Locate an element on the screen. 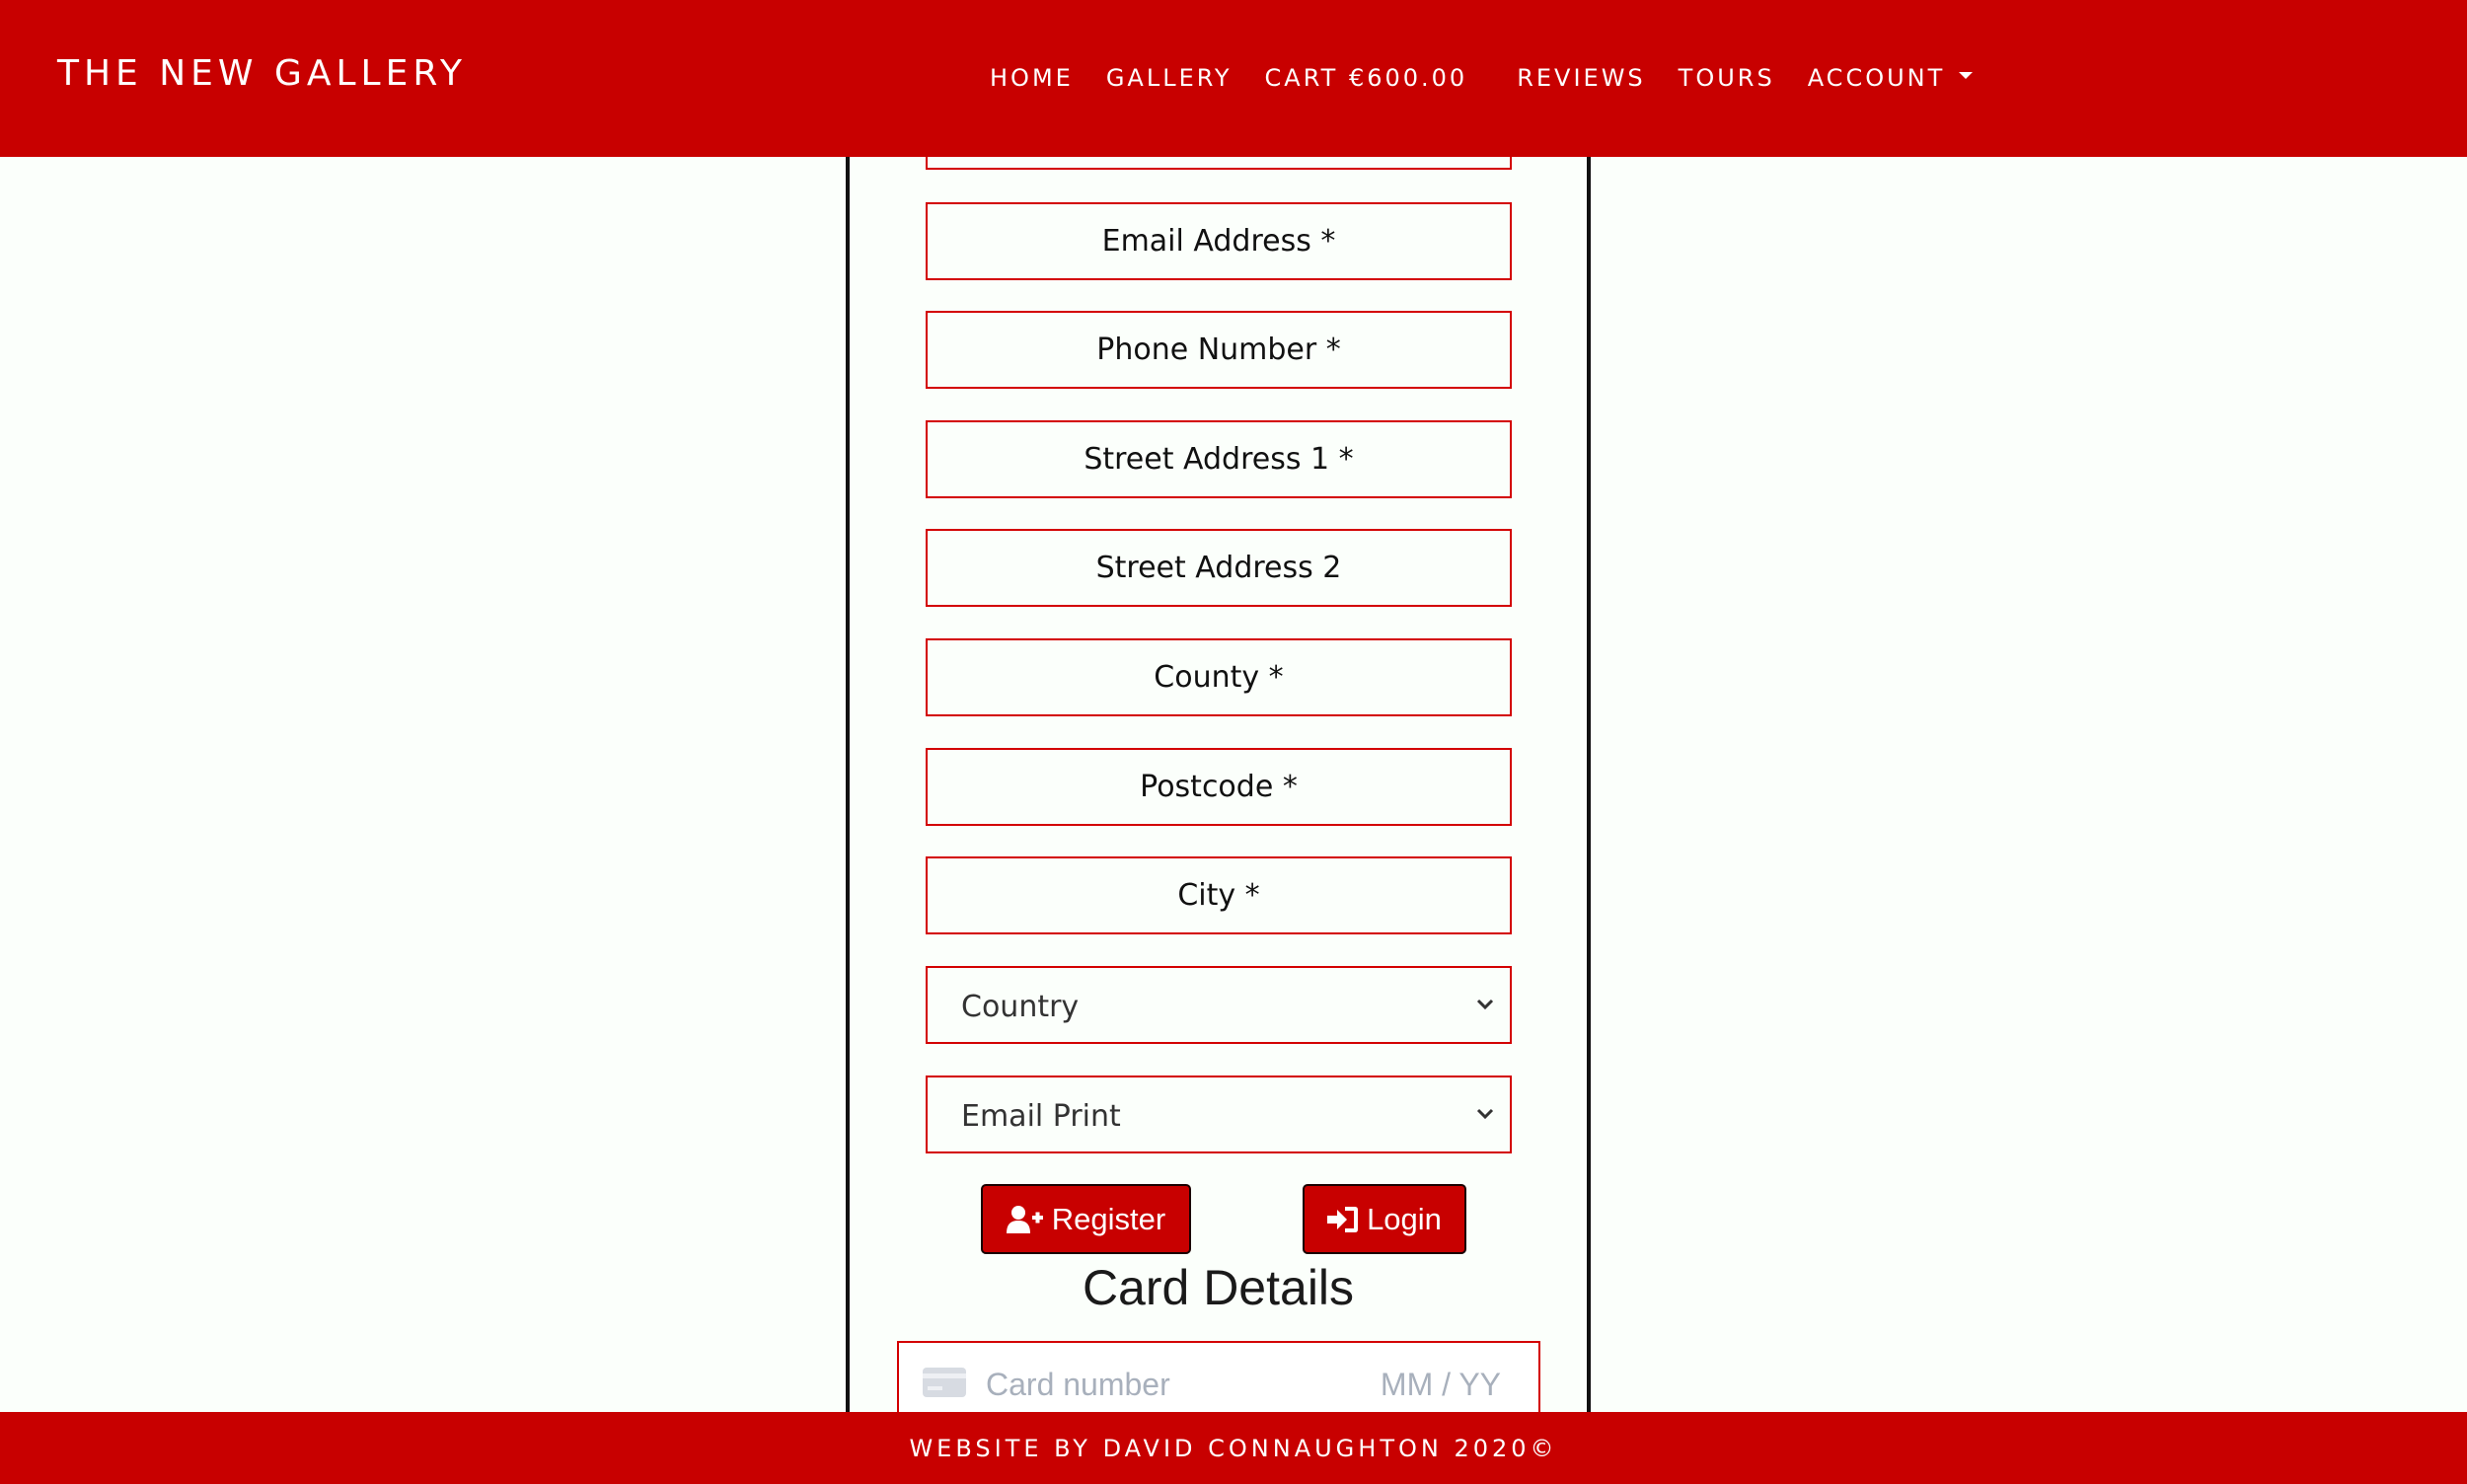  footer-text: WEBSITE BY DAVID CONNAUGHTON 2020© is located at coordinates (1233, 1448).